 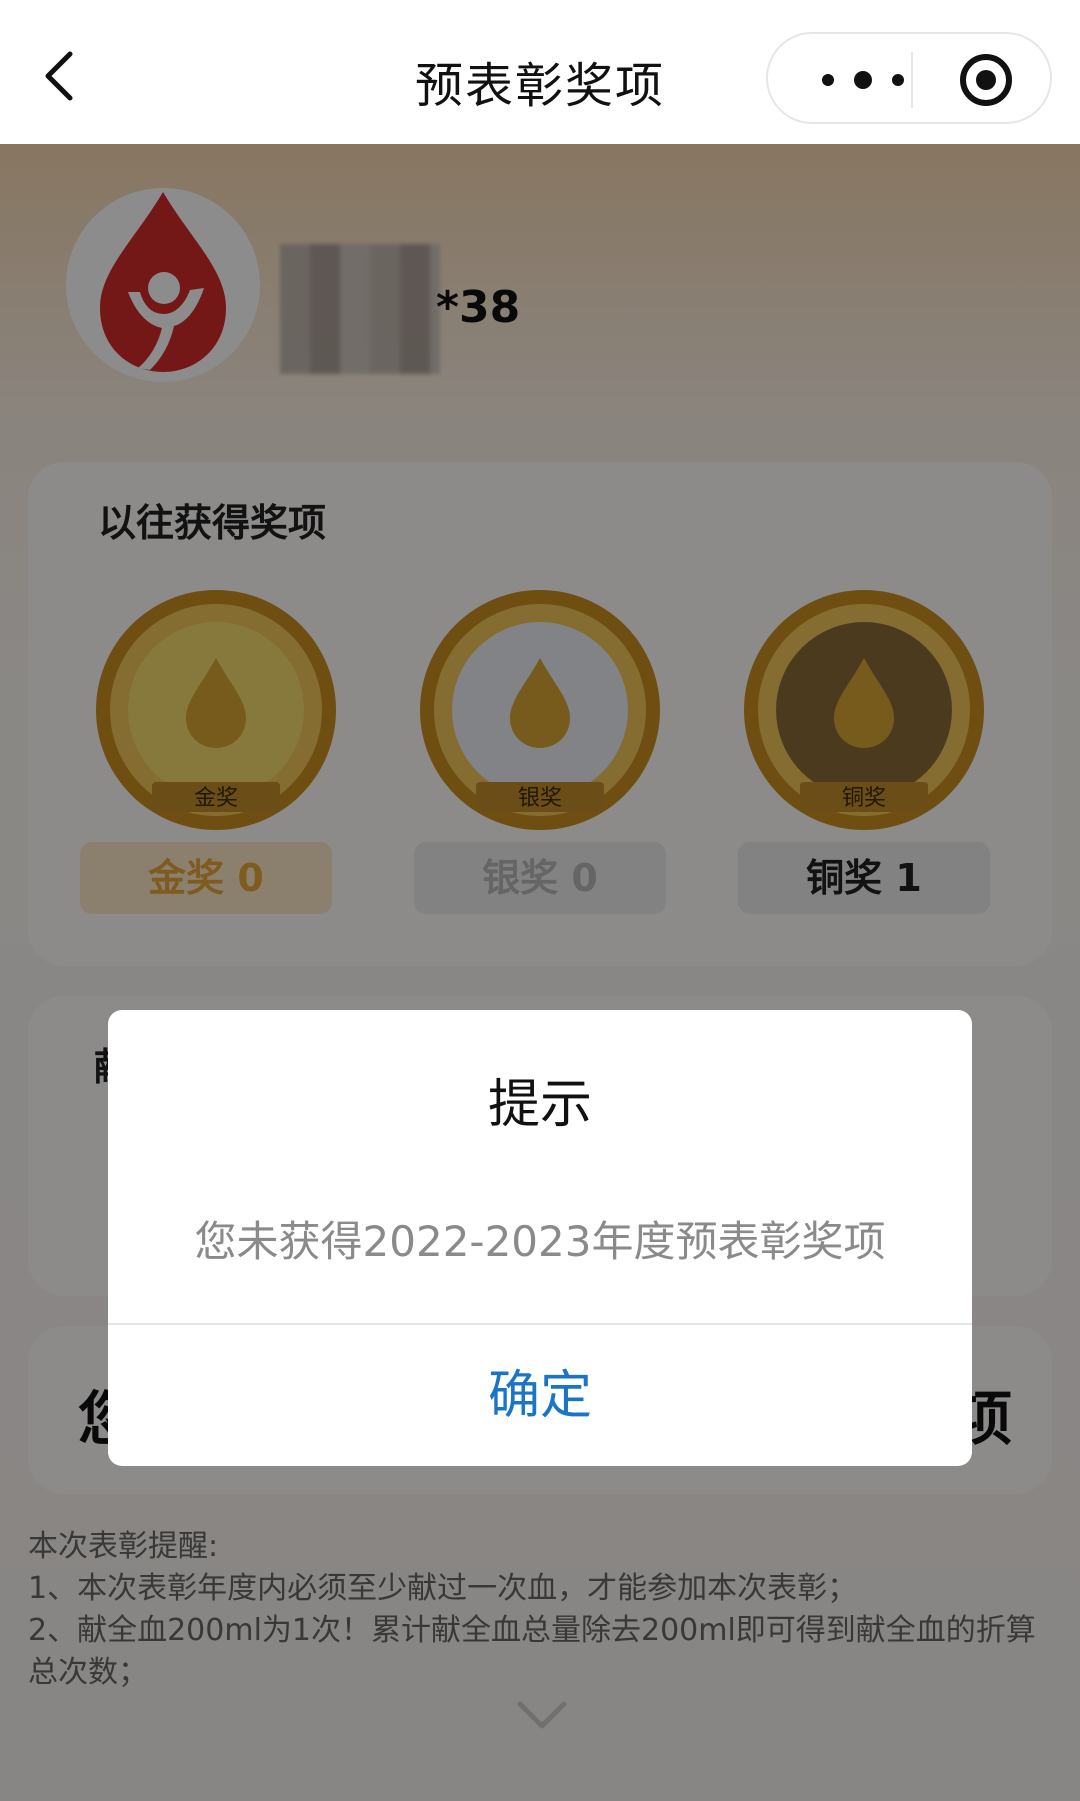 I want to click on dialog-message: 您未获得2022-2023年度预表彰奖项, so click(x=540, y=1241).